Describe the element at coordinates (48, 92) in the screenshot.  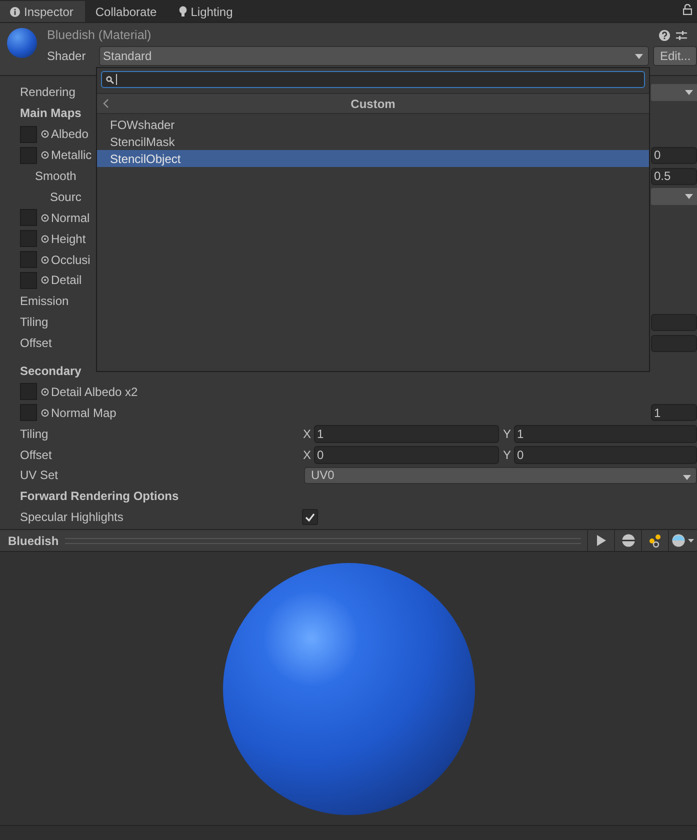
I see `property-label: Rendering` at that location.